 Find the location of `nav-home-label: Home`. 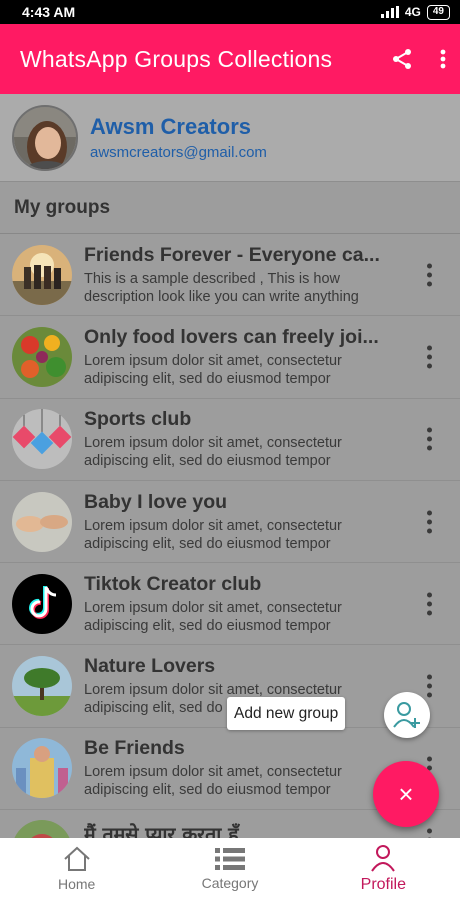

nav-home-label: Home is located at coordinates (76, 884).